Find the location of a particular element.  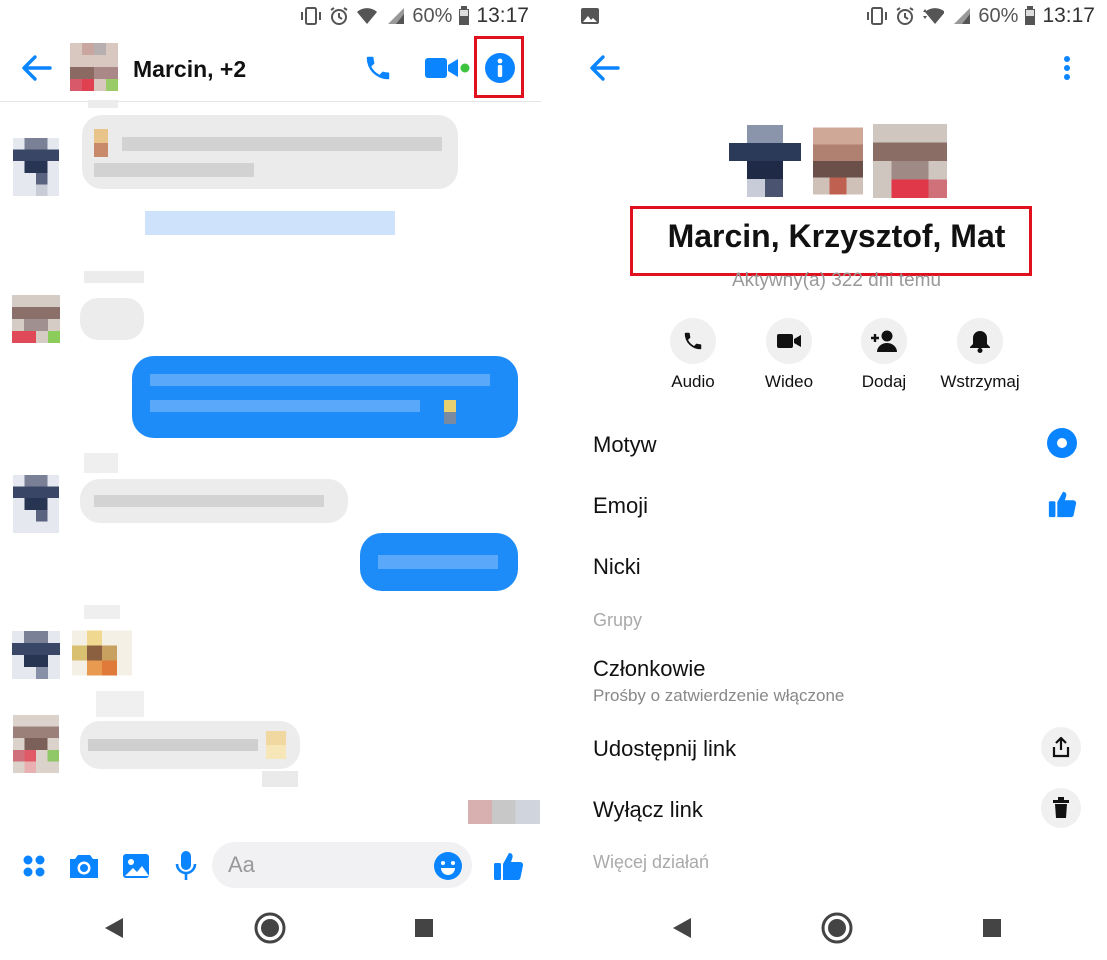

overflow-menu-icon is located at coordinates (1067, 68).